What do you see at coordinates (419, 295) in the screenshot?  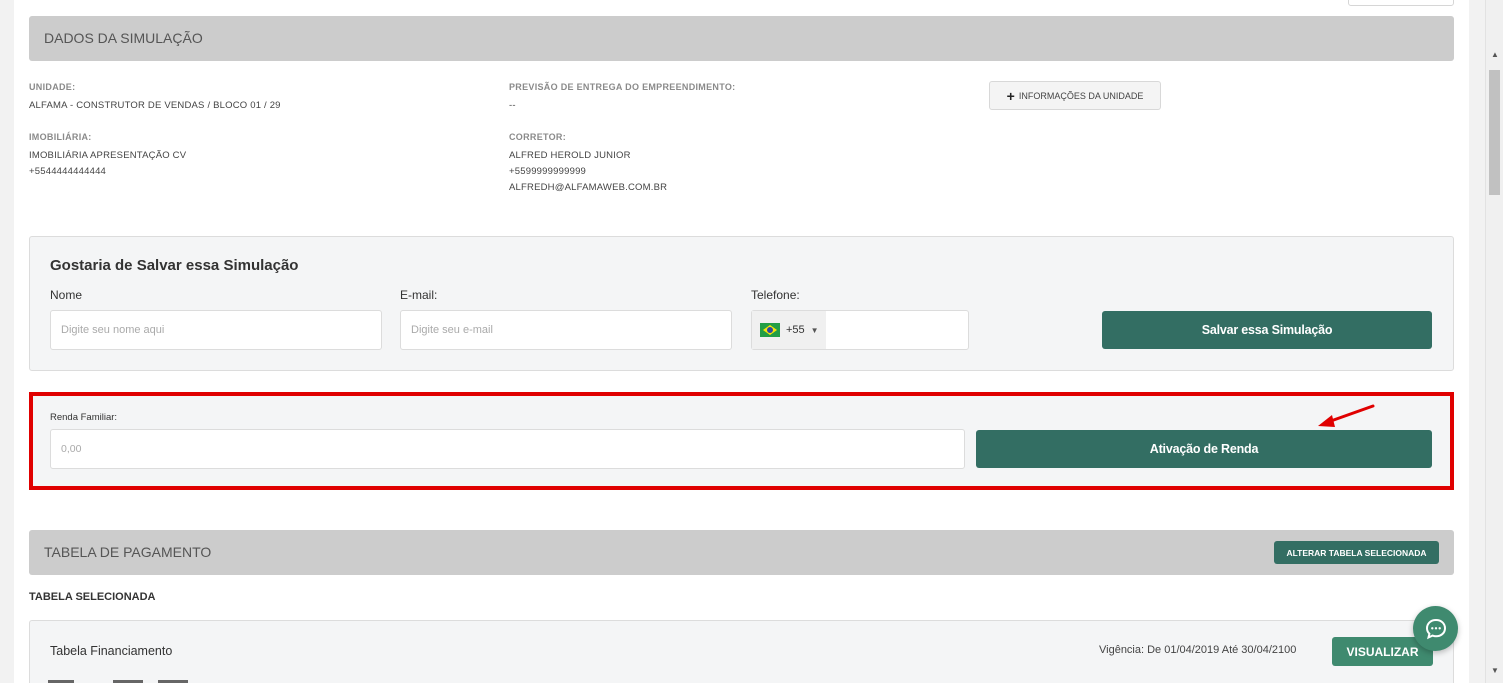 I see `email-label: E-mail:` at bounding box center [419, 295].